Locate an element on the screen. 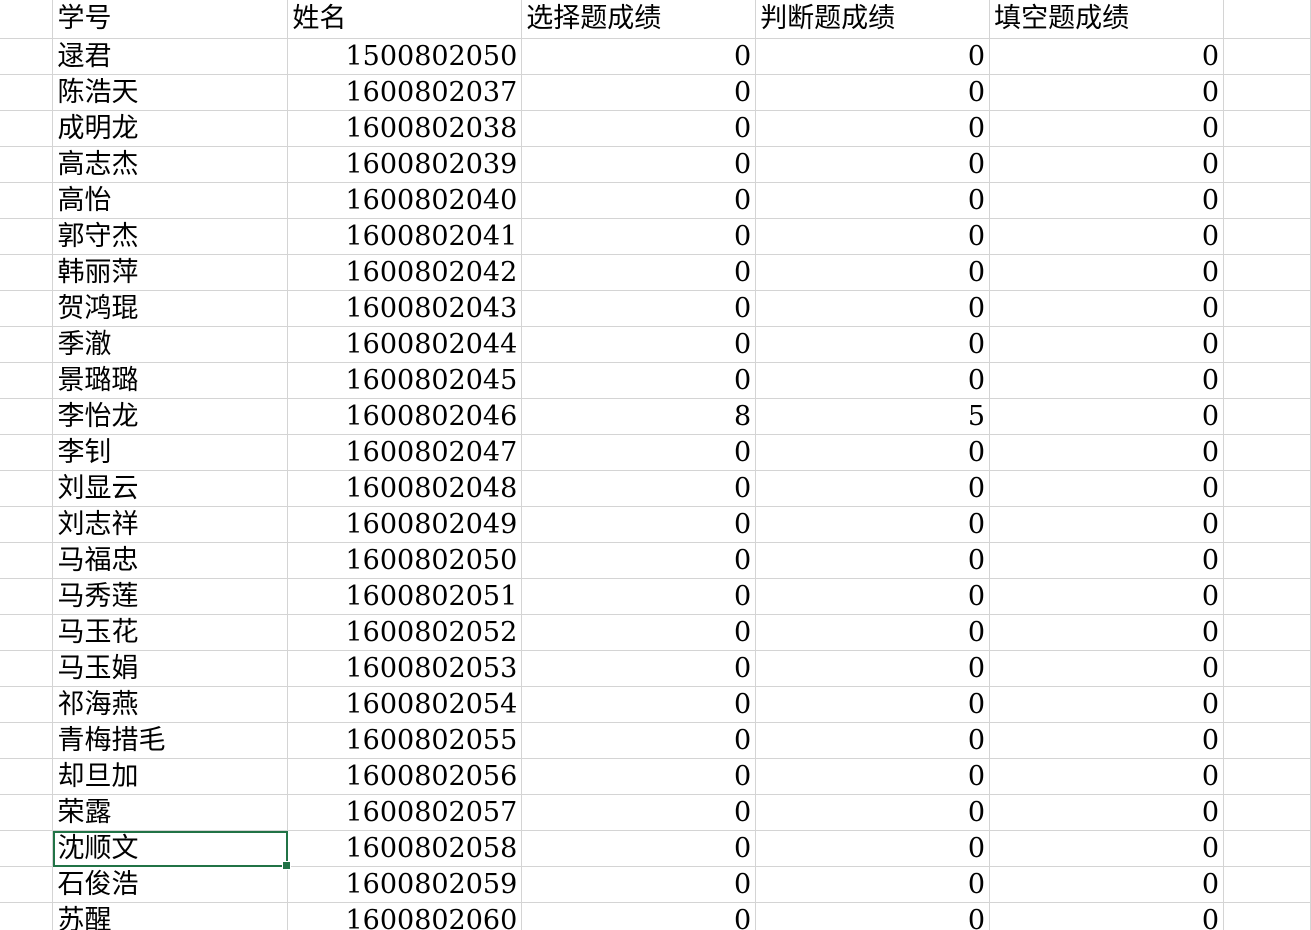  cell-name: 1600802037 is located at coordinates (405, 92).